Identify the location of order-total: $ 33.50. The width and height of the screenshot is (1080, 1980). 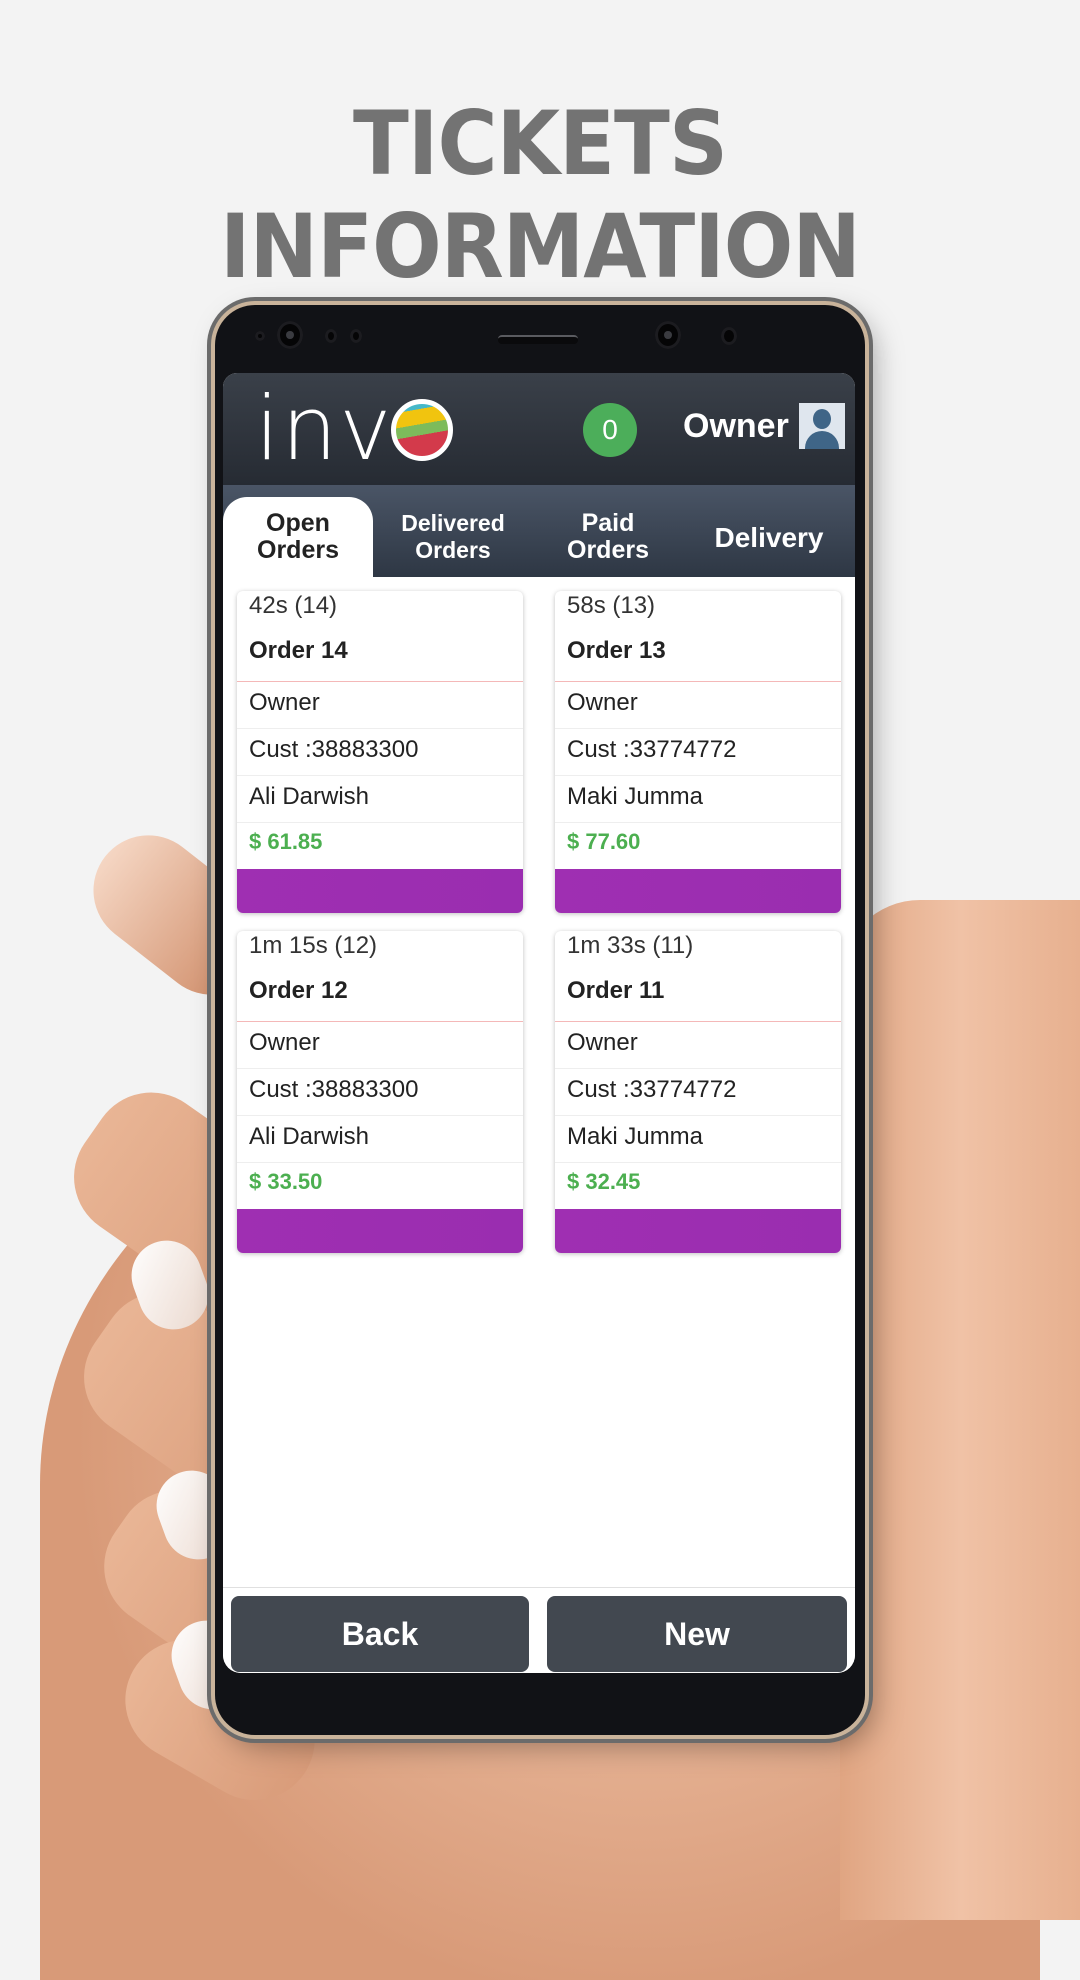
(286, 1181).